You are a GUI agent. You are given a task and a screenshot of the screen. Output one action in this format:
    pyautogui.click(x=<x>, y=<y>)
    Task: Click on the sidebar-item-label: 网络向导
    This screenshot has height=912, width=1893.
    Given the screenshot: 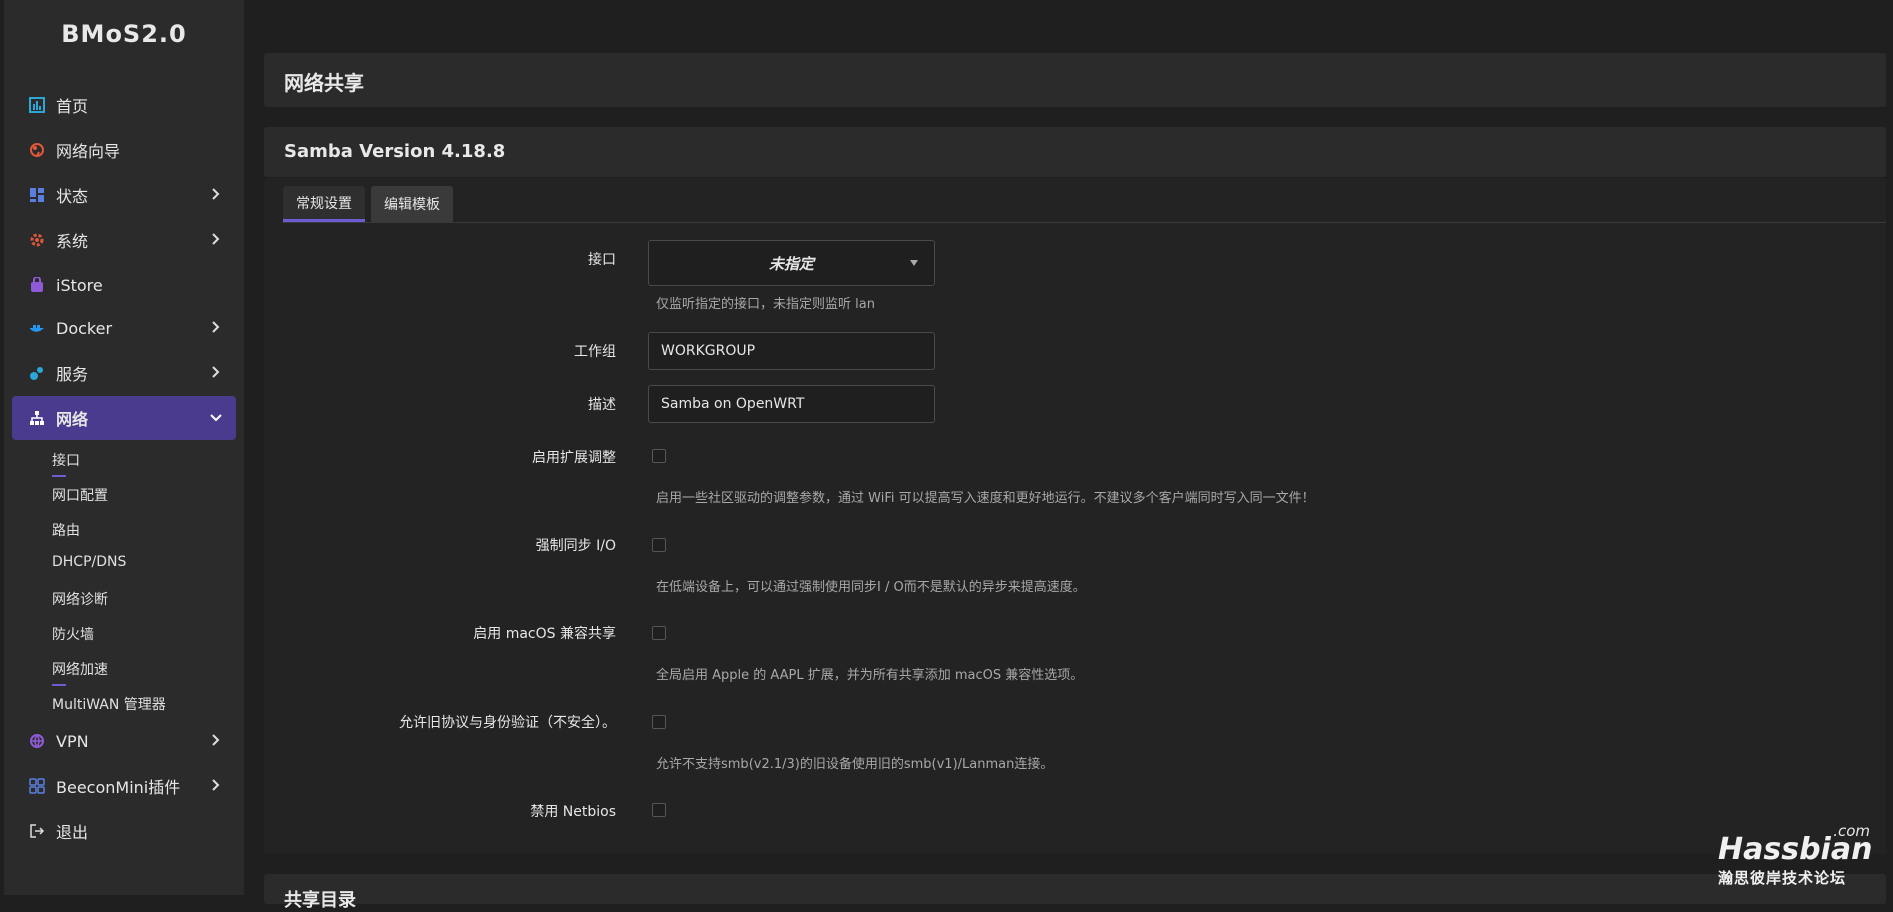 What is the action you would take?
    pyautogui.click(x=88, y=151)
    